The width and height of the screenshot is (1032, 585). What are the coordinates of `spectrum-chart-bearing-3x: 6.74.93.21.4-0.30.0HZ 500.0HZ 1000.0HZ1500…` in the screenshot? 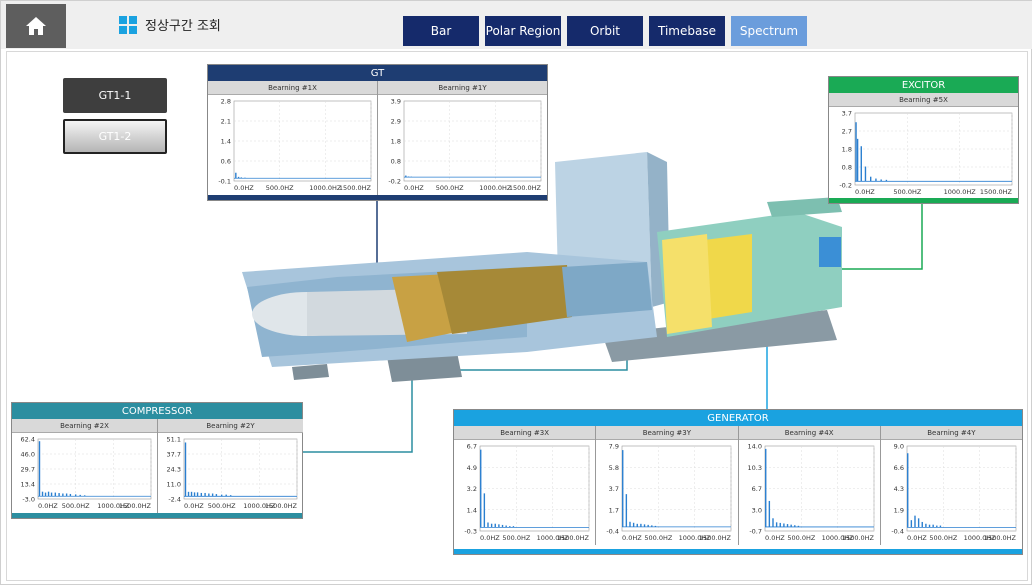 It's located at (527, 493).